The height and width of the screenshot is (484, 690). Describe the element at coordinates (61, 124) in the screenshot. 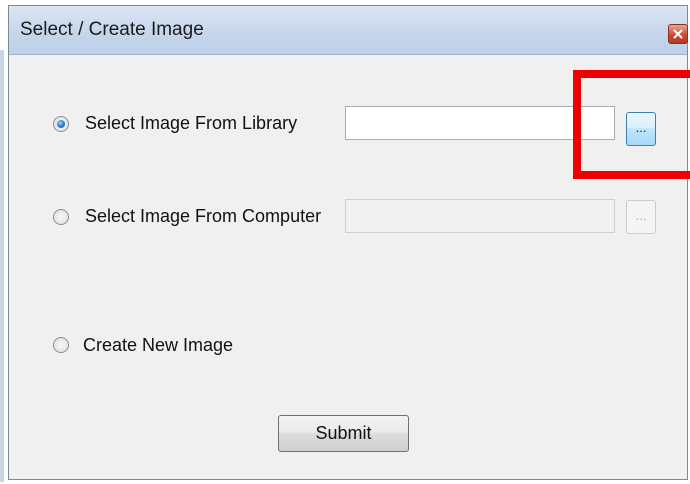

I see `library-radio` at that location.